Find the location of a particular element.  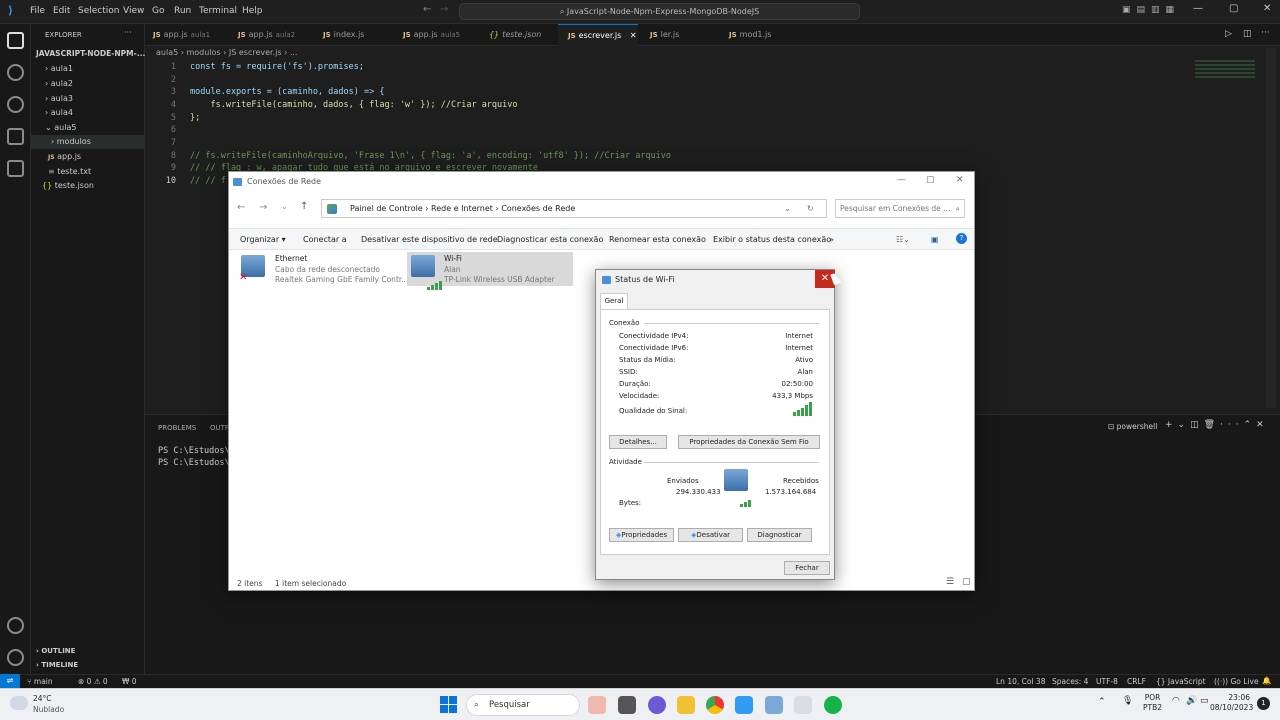

tab-problems: PROBLEMS is located at coordinates (177, 428).